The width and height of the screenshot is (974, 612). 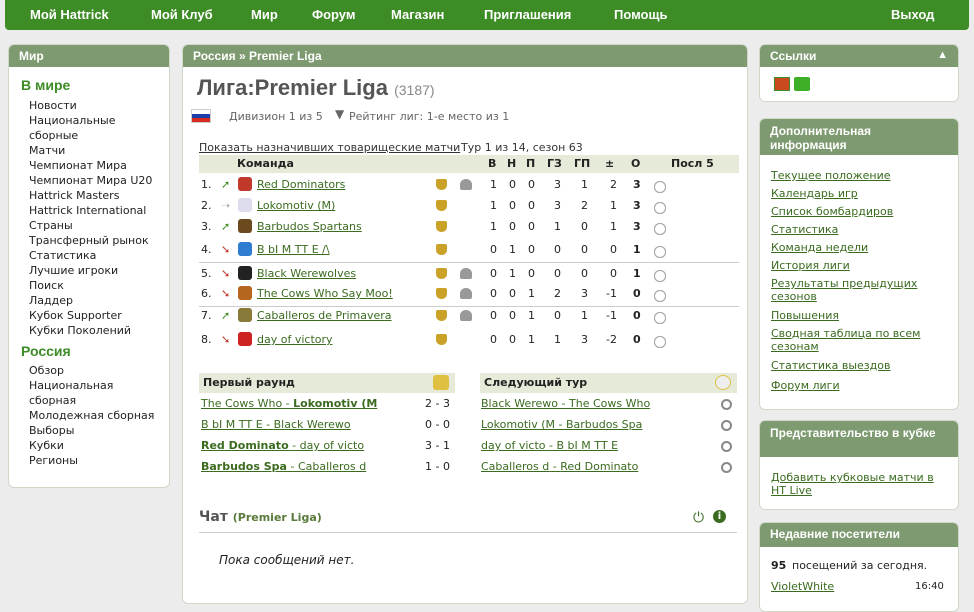 What do you see at coordinates (46, 445) in the screenshot?
I see `sidebar-item: Кубки` at bounding box center [46, 445].